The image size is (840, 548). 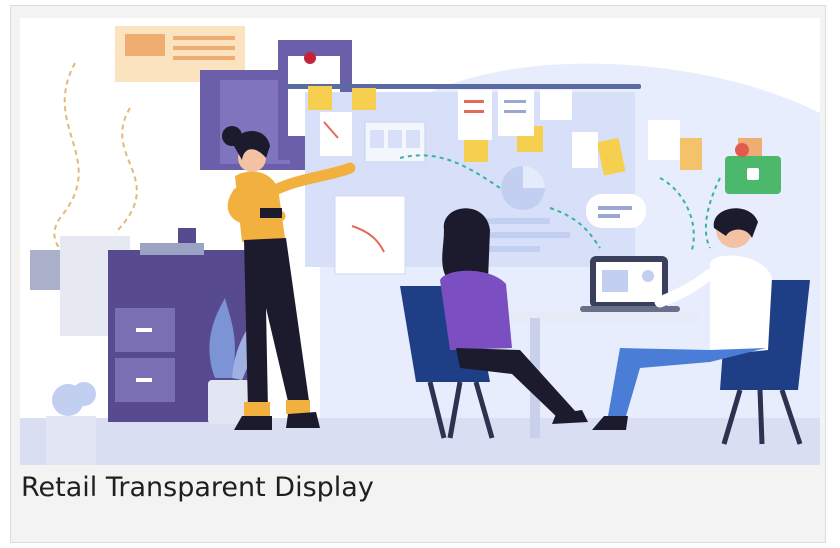 I want to click on floor, so click(x=420, y=441).